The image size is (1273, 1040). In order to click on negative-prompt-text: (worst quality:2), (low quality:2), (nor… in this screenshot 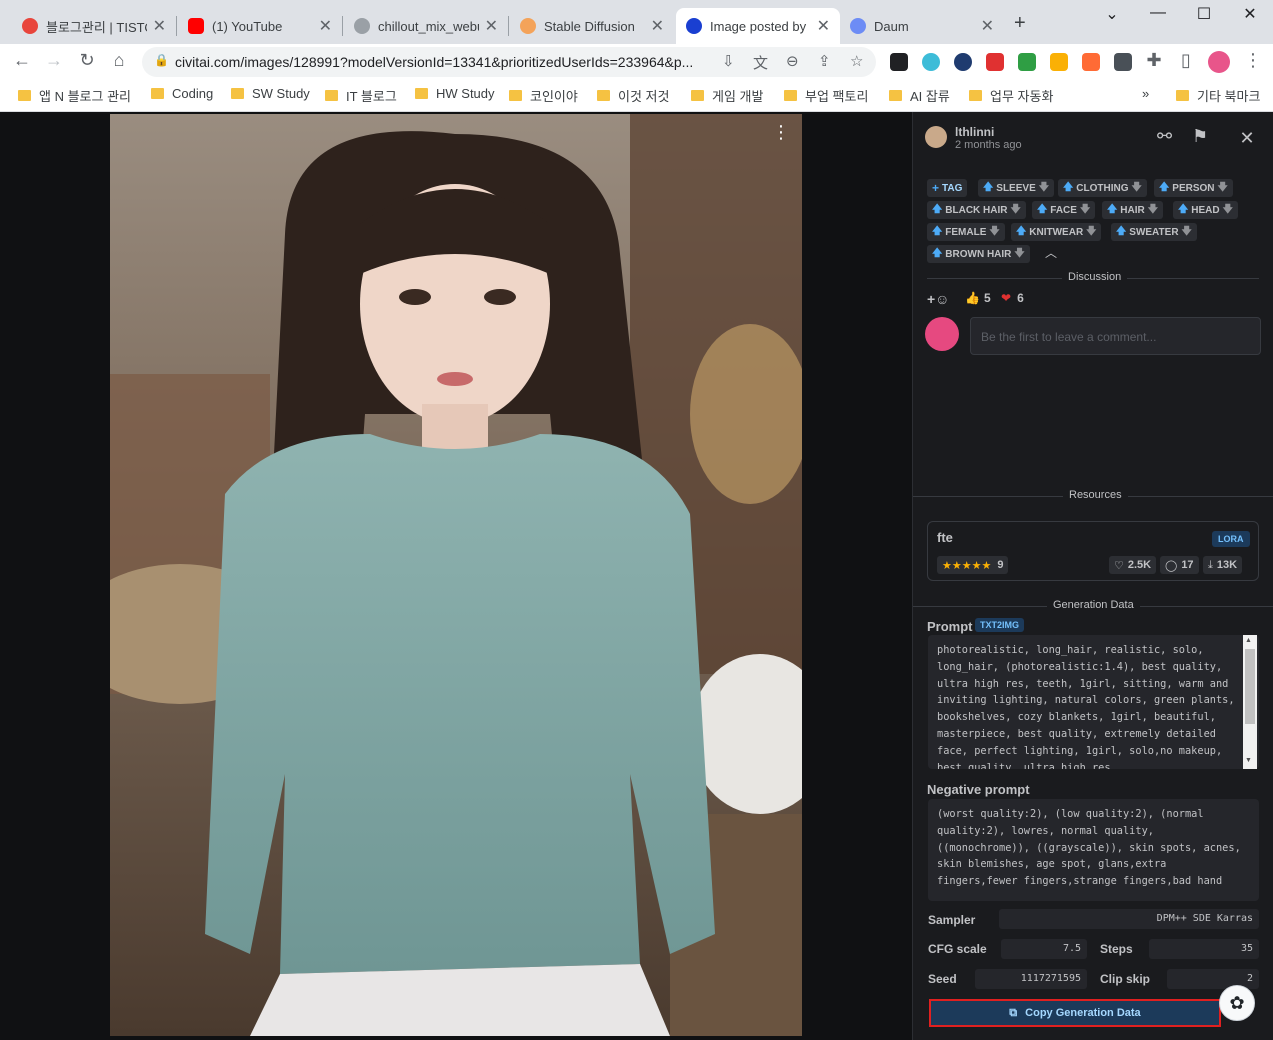, I will do `click(1093, 850)`.